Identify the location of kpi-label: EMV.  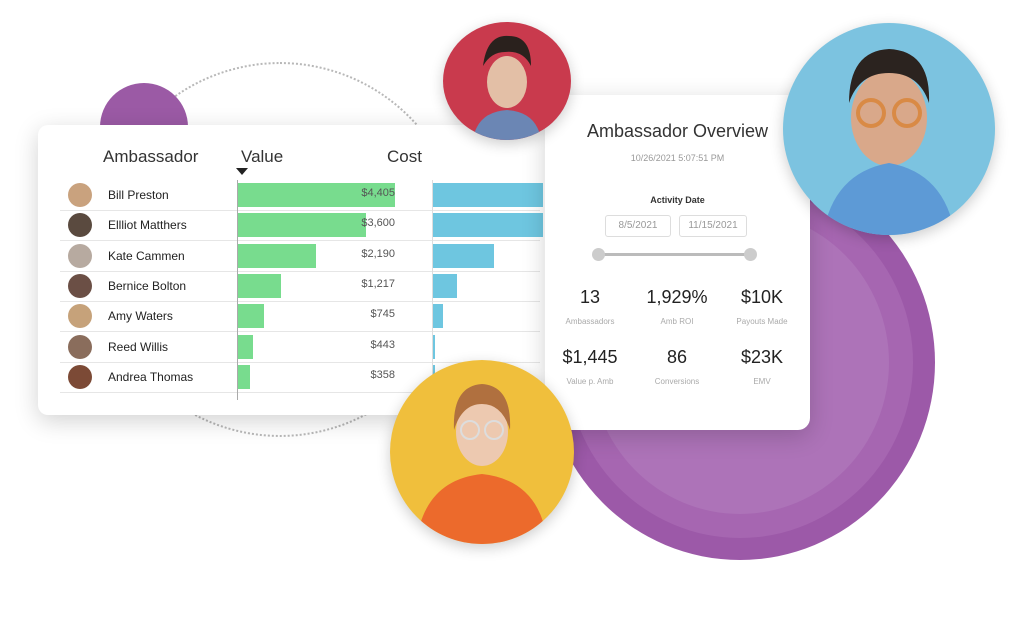
(762, 381).